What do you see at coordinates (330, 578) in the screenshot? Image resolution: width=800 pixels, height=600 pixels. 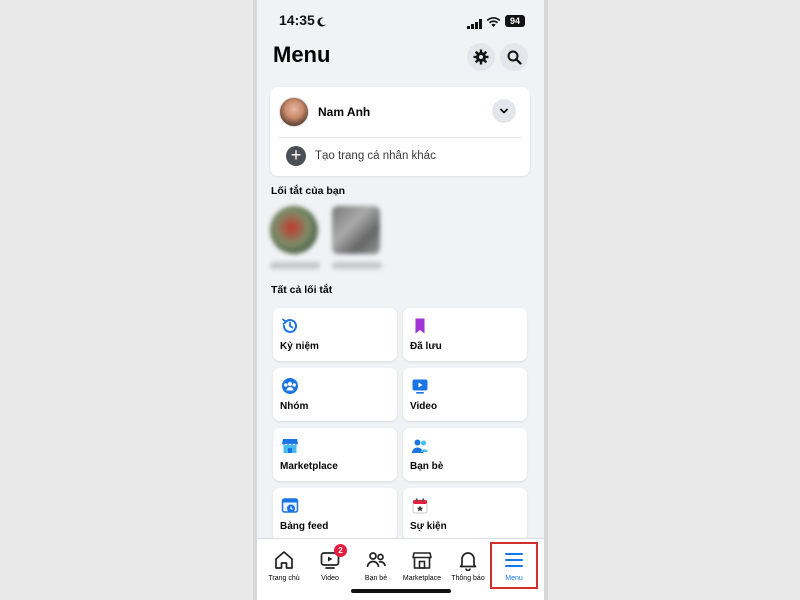 I see `tab-label: Video` at bounding box center [330, 578].